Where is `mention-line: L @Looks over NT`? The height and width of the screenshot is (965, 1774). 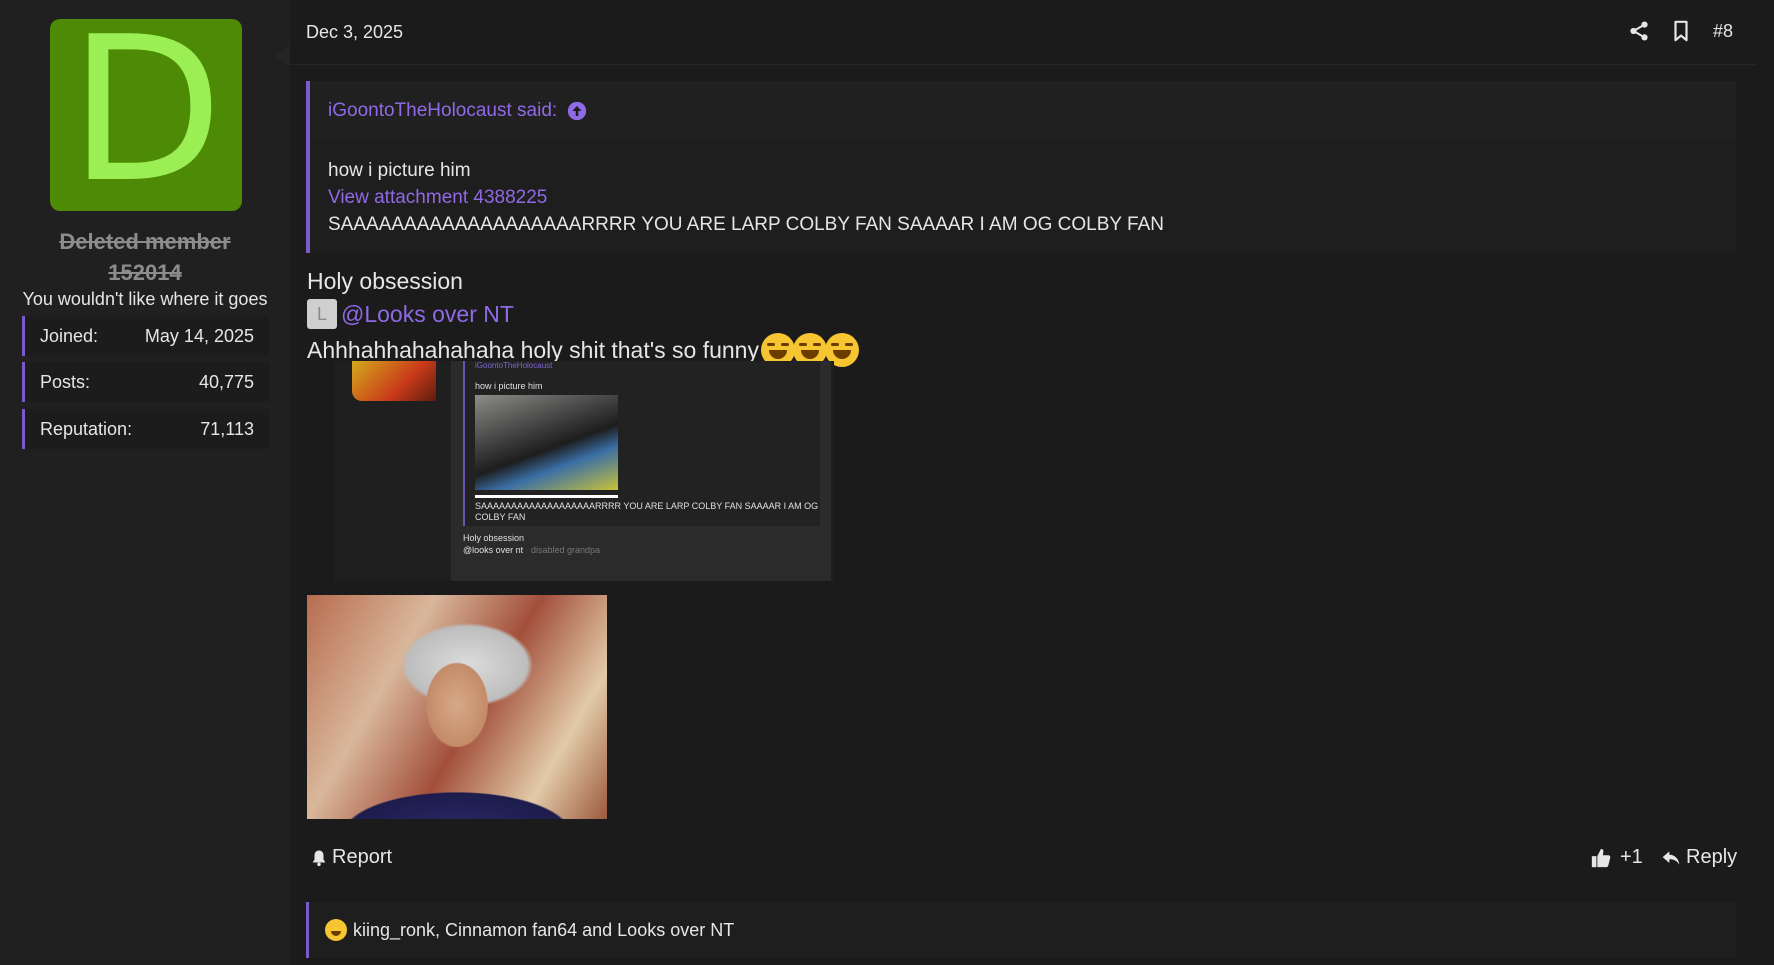
mention-line: L @Looks over NT is located at coordinates (410, 314).